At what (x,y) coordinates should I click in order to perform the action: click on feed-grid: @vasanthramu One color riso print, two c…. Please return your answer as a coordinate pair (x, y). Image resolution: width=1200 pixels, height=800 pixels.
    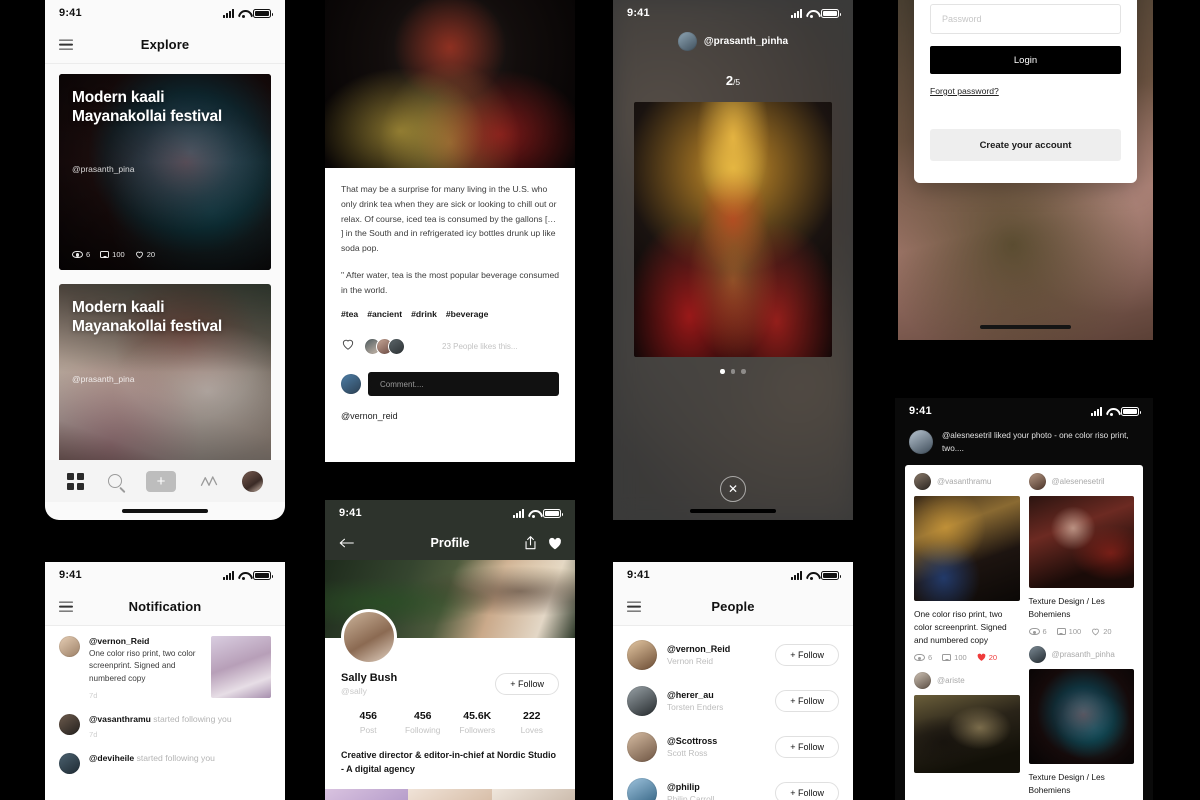
    Looking at the image, I should click on (1024, 632).